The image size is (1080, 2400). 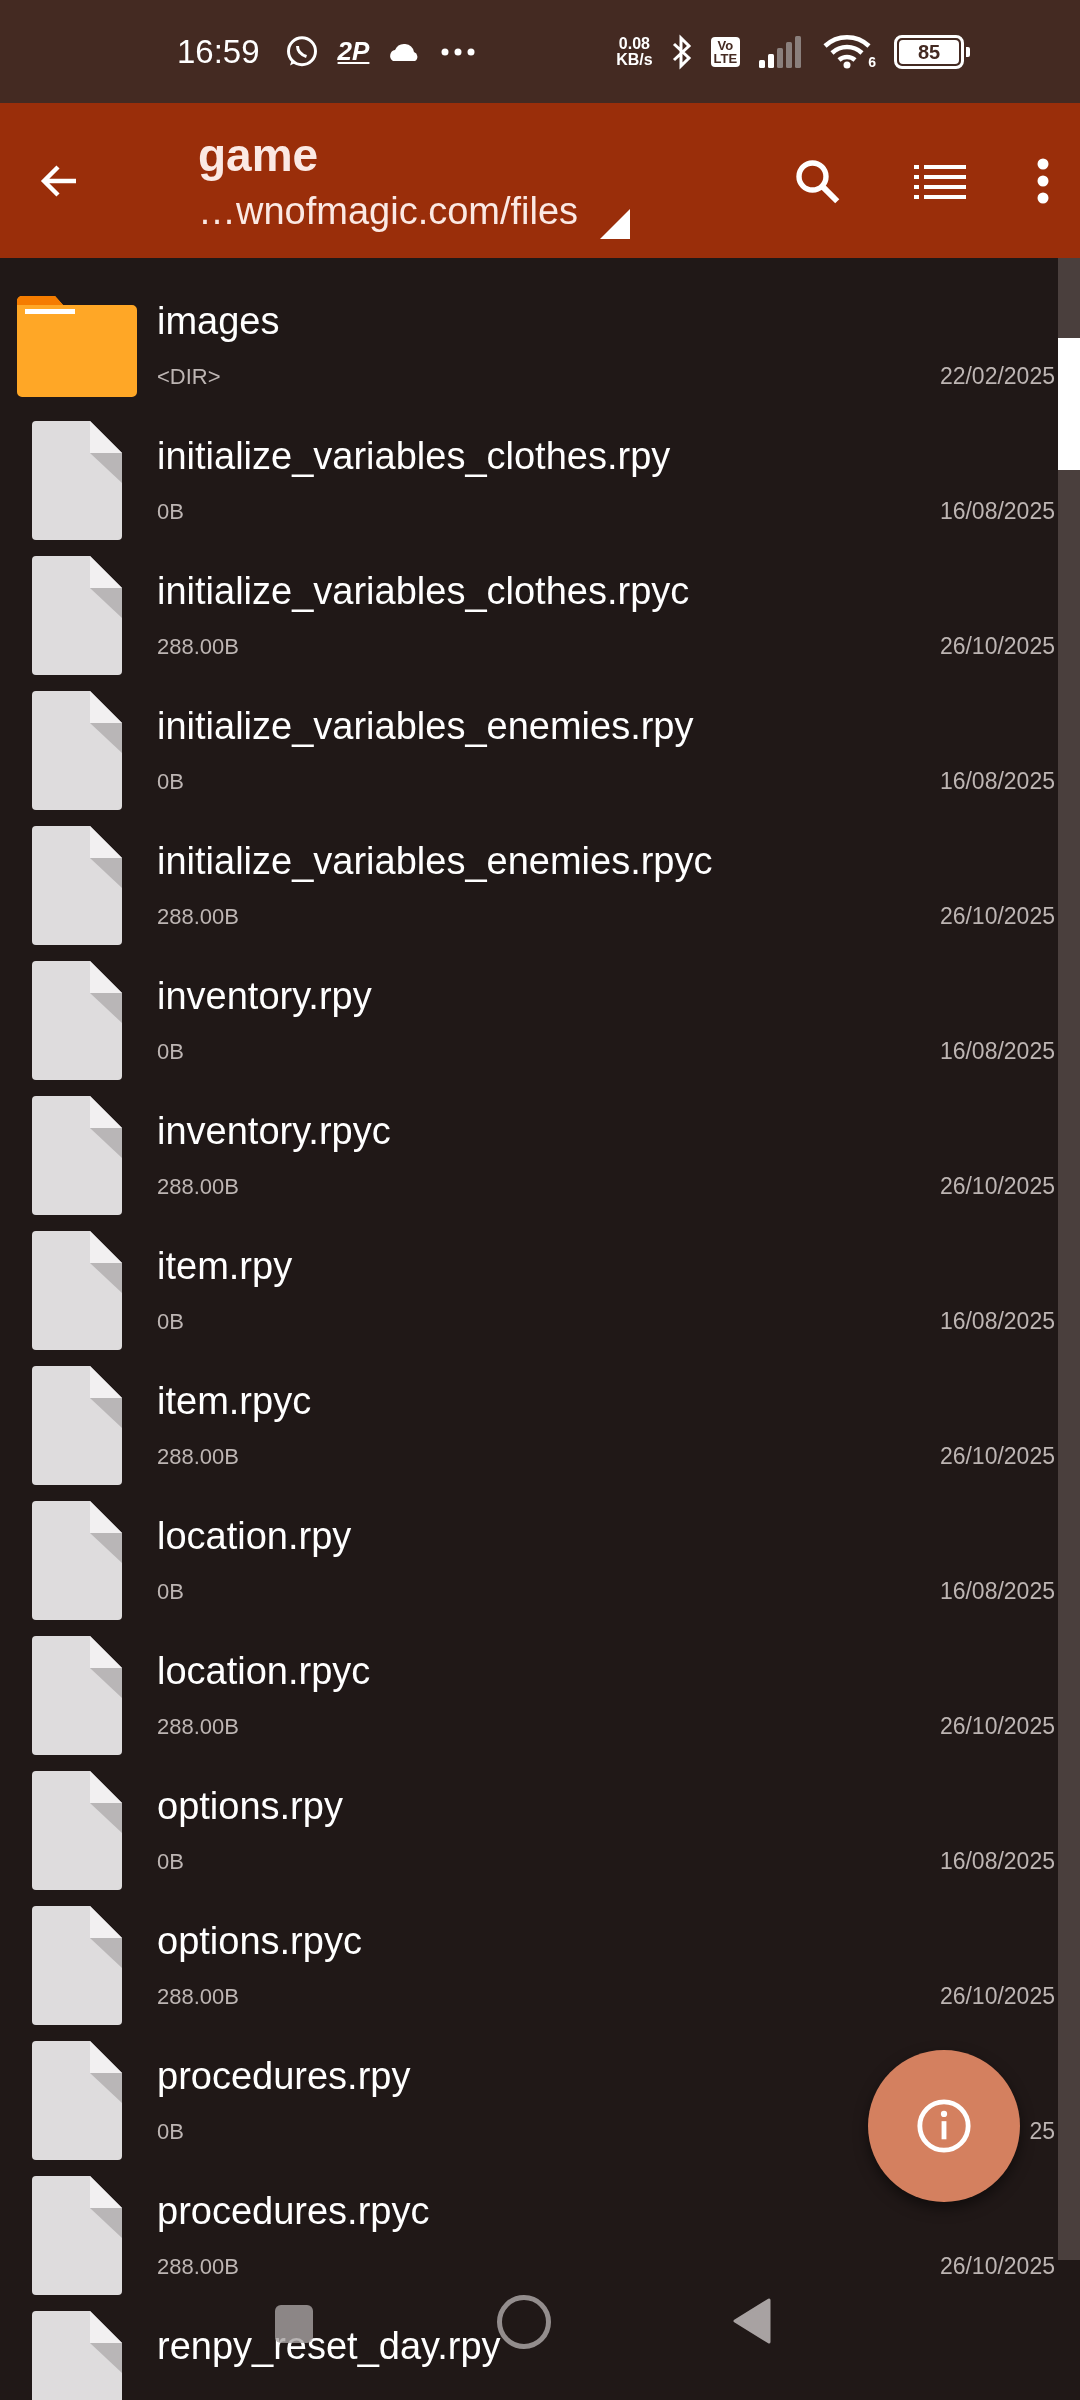 I want to click on folder-title: game, so click(x=259, y=155).